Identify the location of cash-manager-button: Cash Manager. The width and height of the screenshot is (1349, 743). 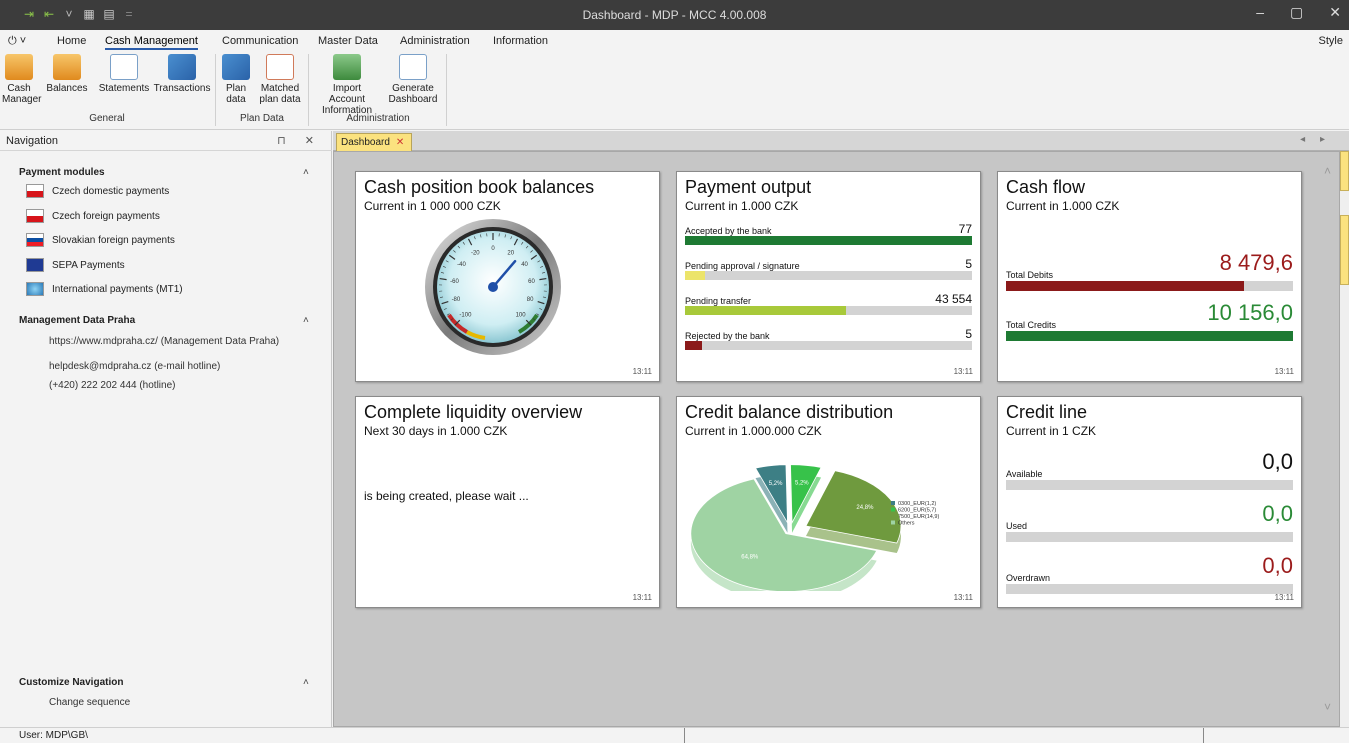
(21, 79).